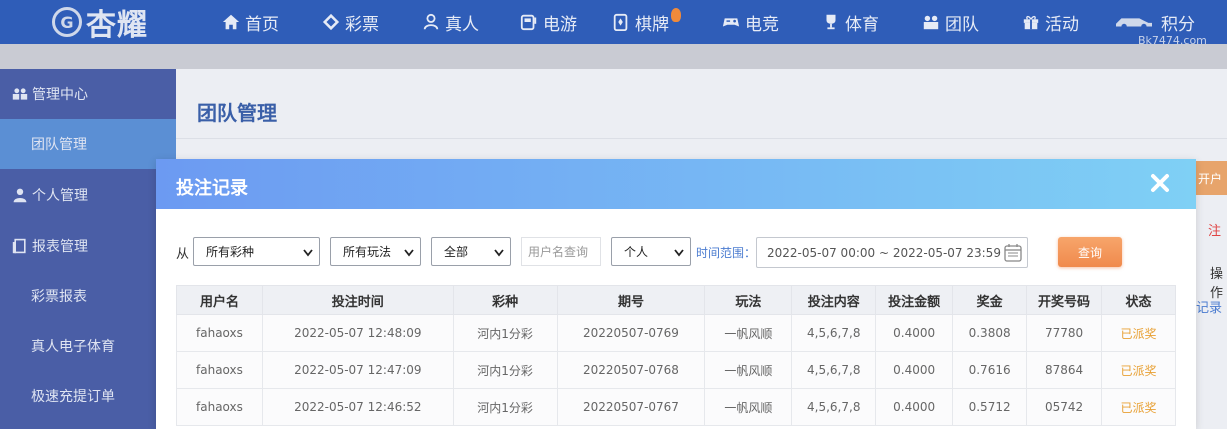 The height and width of the screenshot is (429, 1227). I want to click on nav-home: 首页, so click(250, 22).